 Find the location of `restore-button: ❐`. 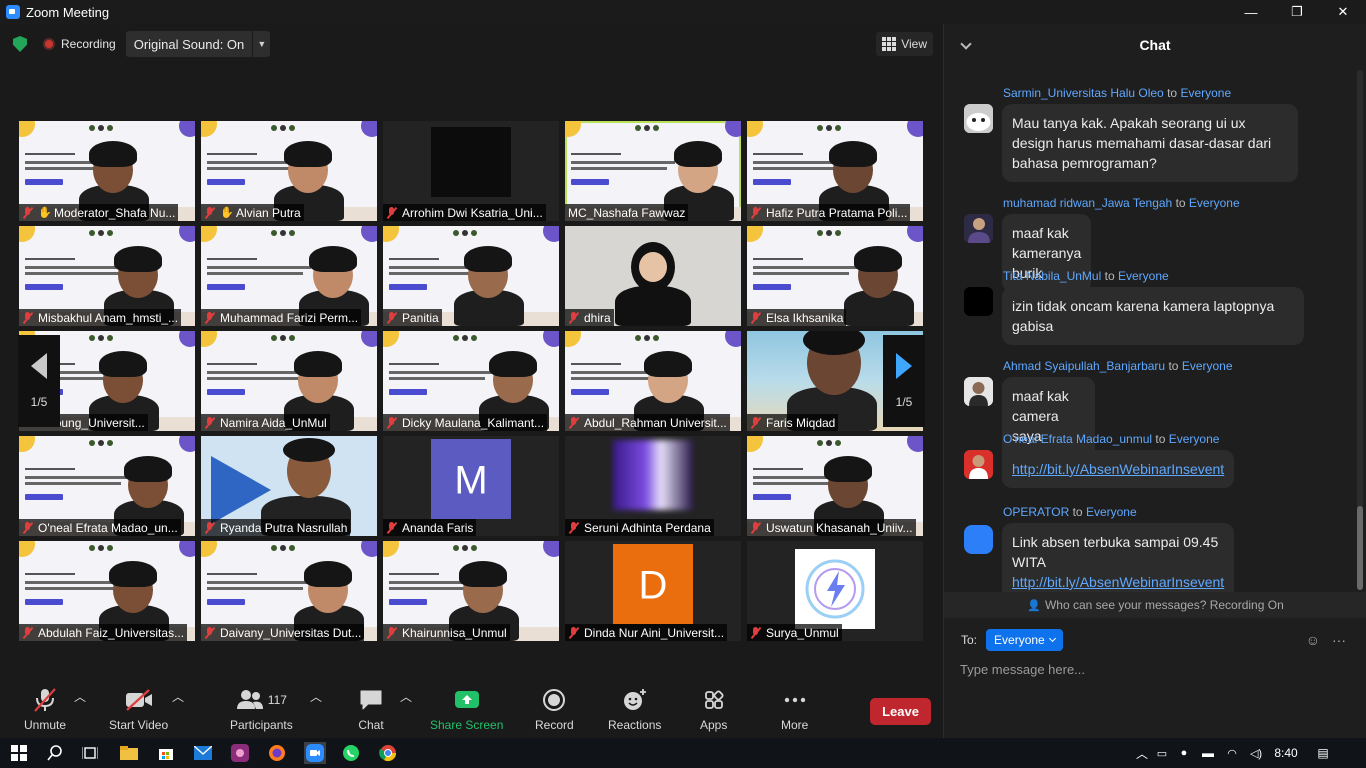

restore-button: ❐ is located at coordinates (1297, 12).